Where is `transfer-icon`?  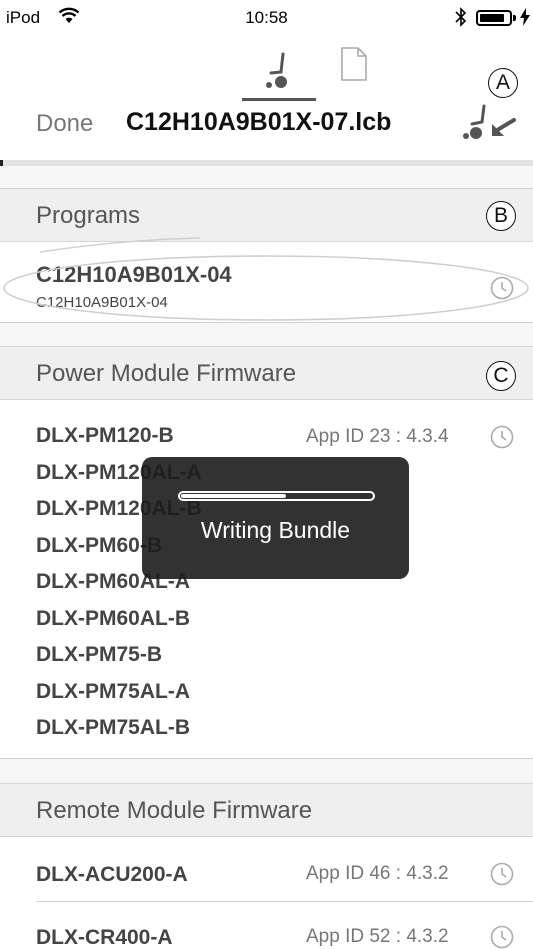 transfer-icon is located at coordinates (490, 126).